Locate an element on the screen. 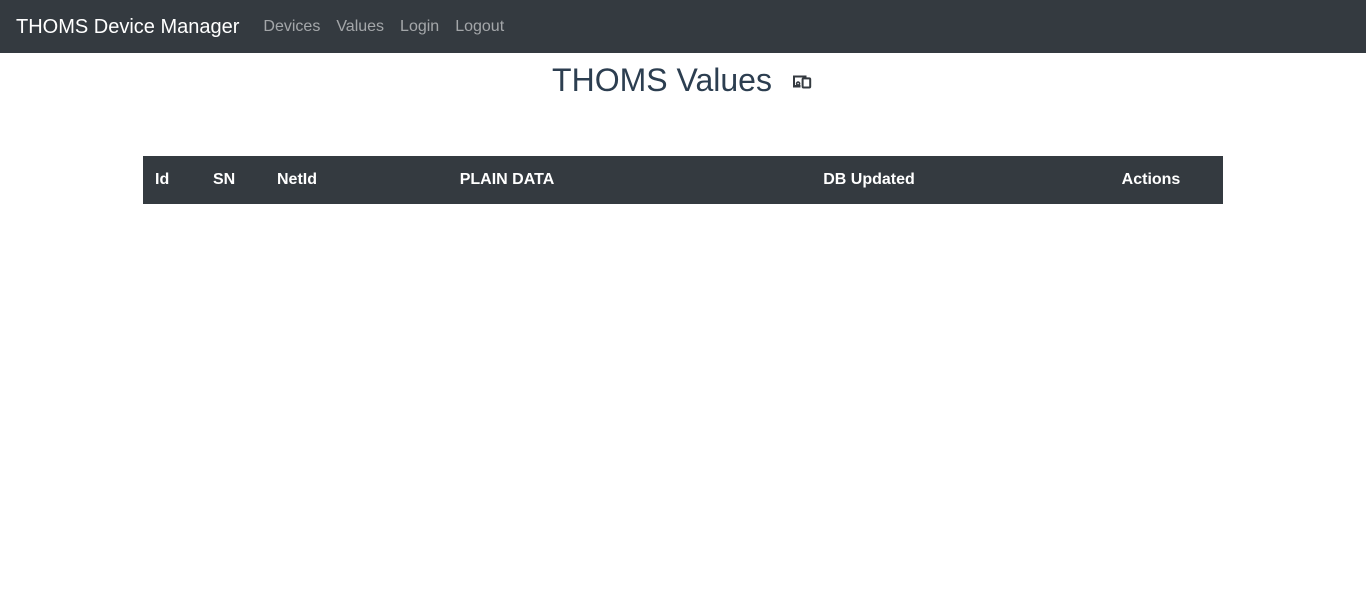 Image resolution: width=1366 pixels, height=614 pixels. devices-icon-svg is located at coordinates (802, 82).